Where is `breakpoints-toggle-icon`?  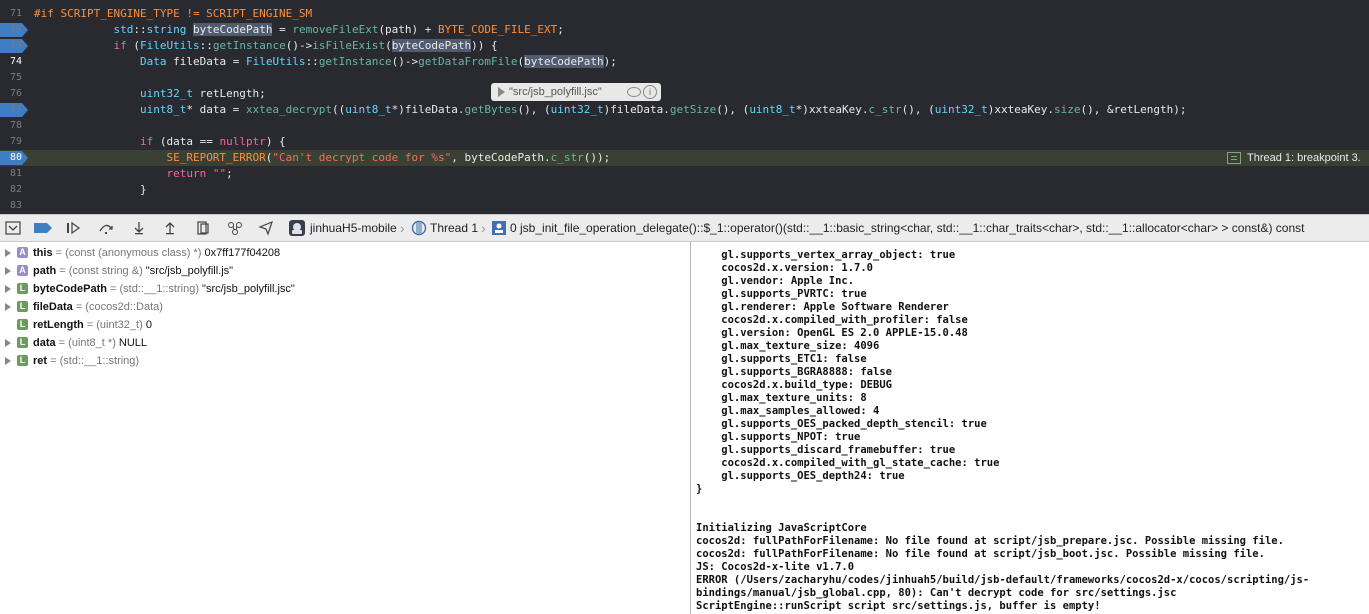
breakpoints-toggle-icon is located at coordinates (43, 228).